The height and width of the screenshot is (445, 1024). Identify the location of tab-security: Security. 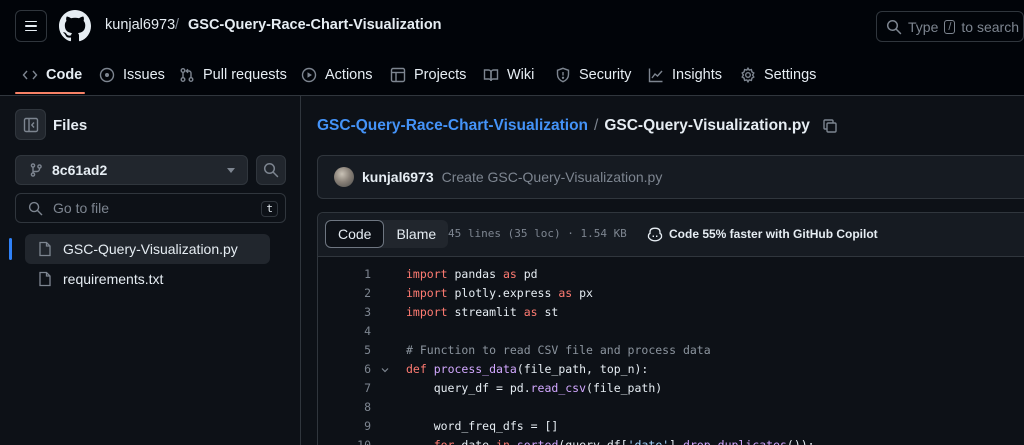
(593, 74).